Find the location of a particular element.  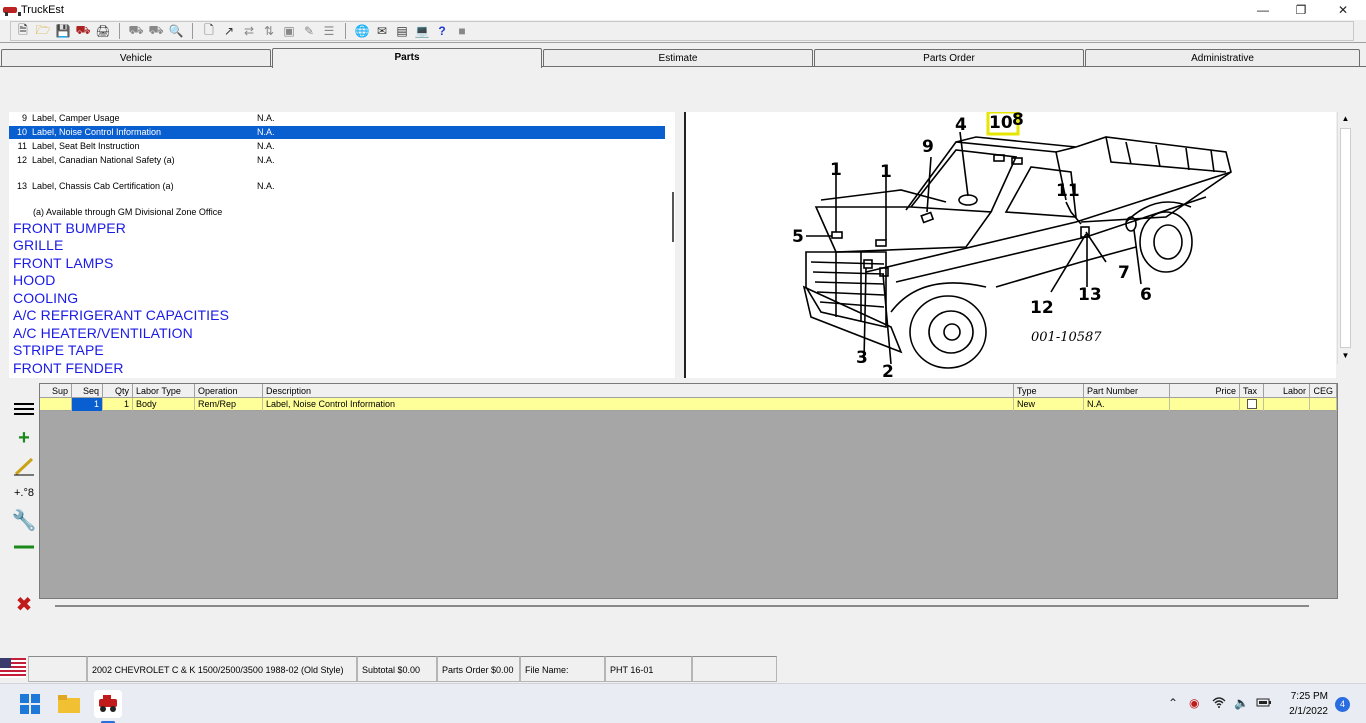

save-icon: 💾 is located at coordinates (63, 31).